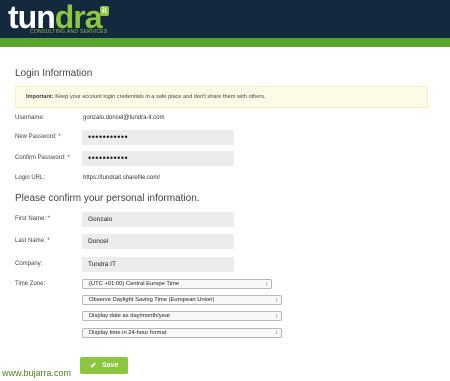 This screenshot has width=450, height=381. Describe the element at coordinates (29, 264) in the screenshot. I see `company-label: Company:` at that location.